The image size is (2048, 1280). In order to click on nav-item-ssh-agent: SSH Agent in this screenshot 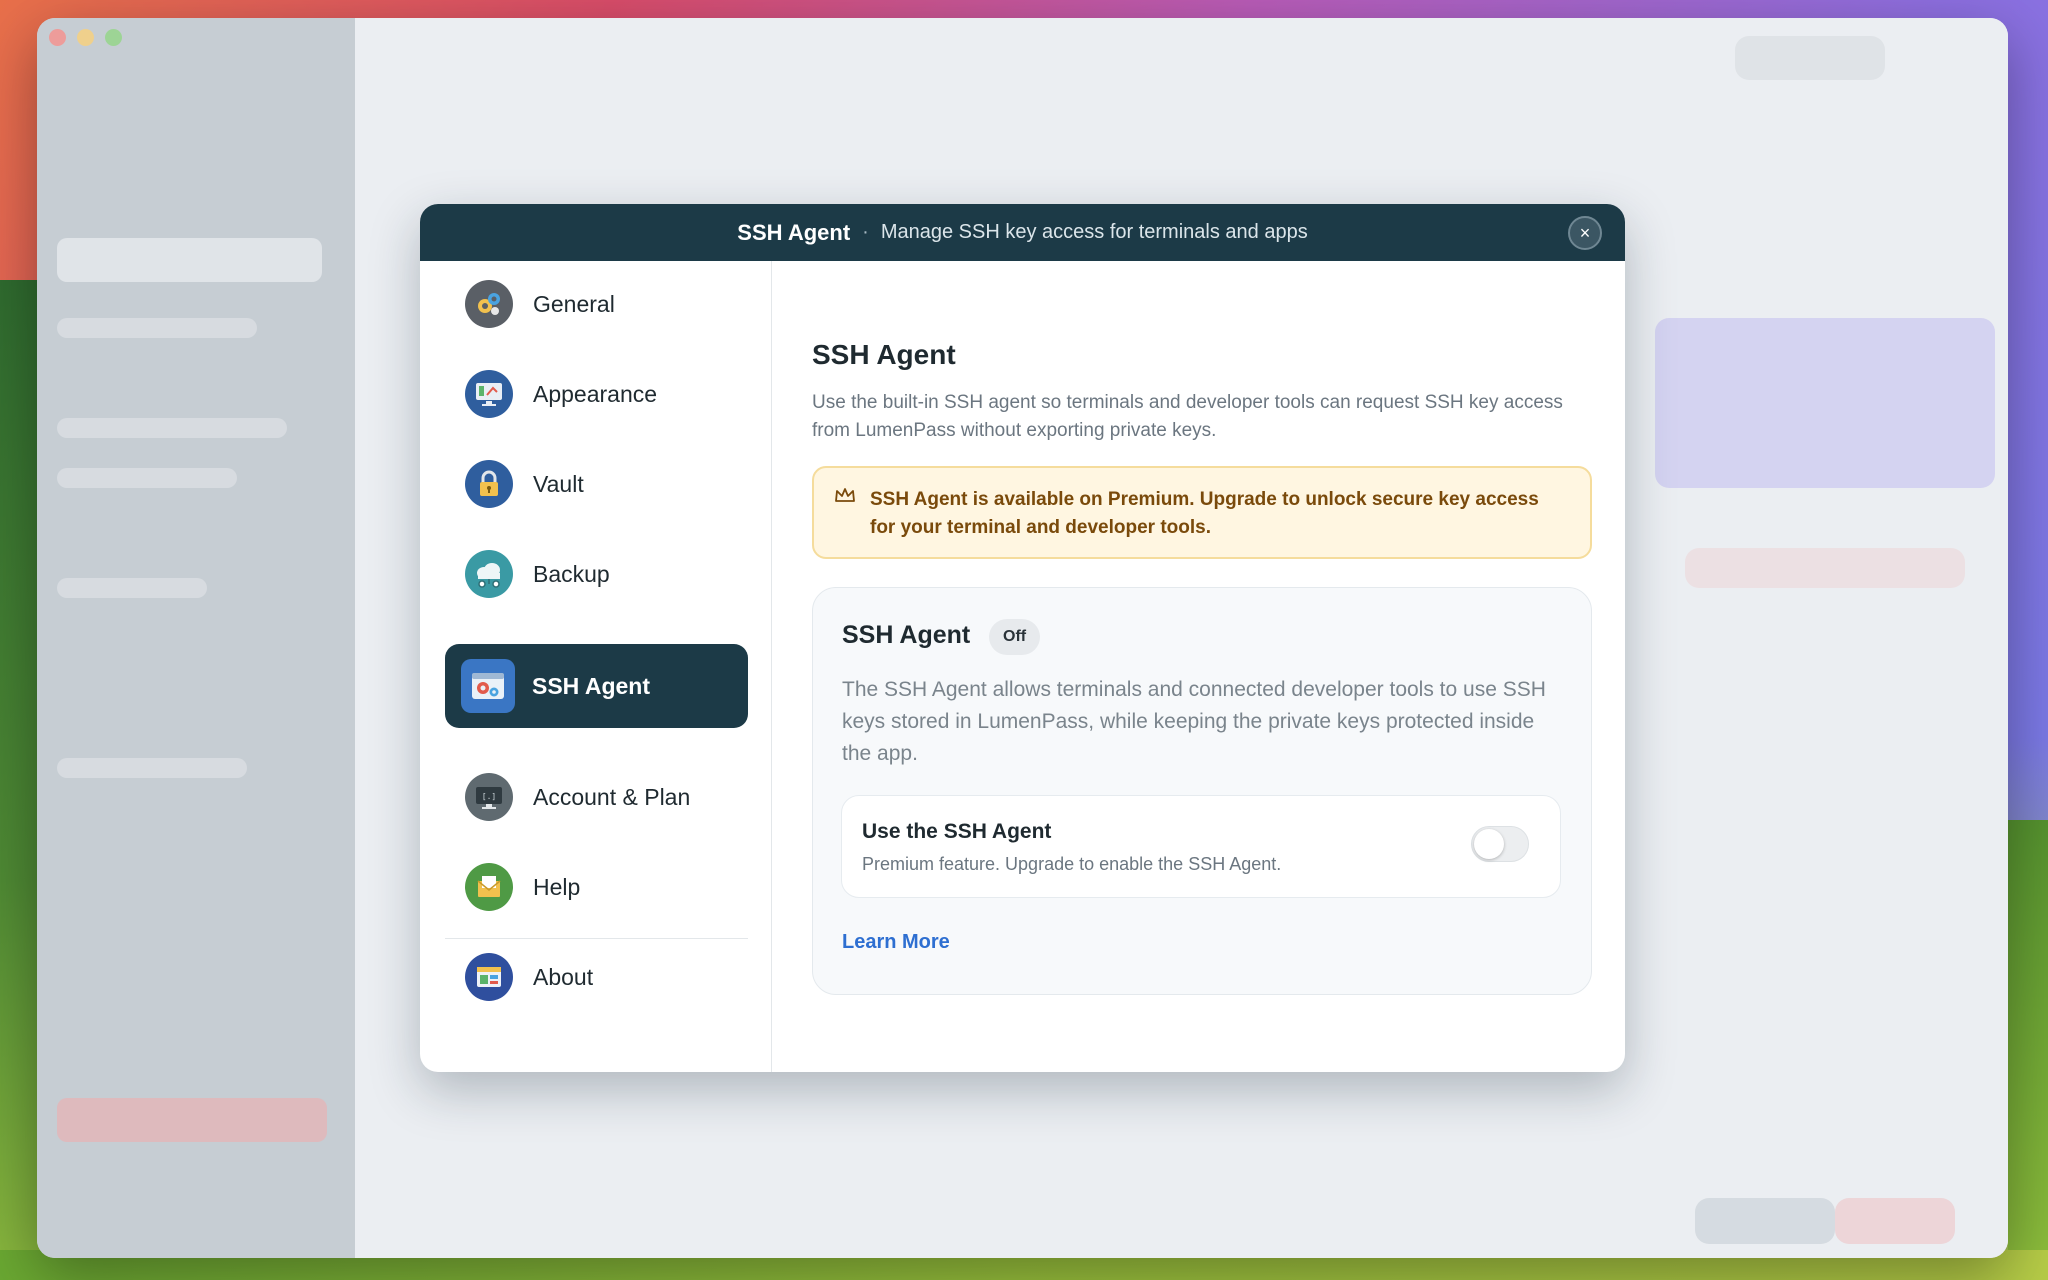, I will do `click(596, 686)`.